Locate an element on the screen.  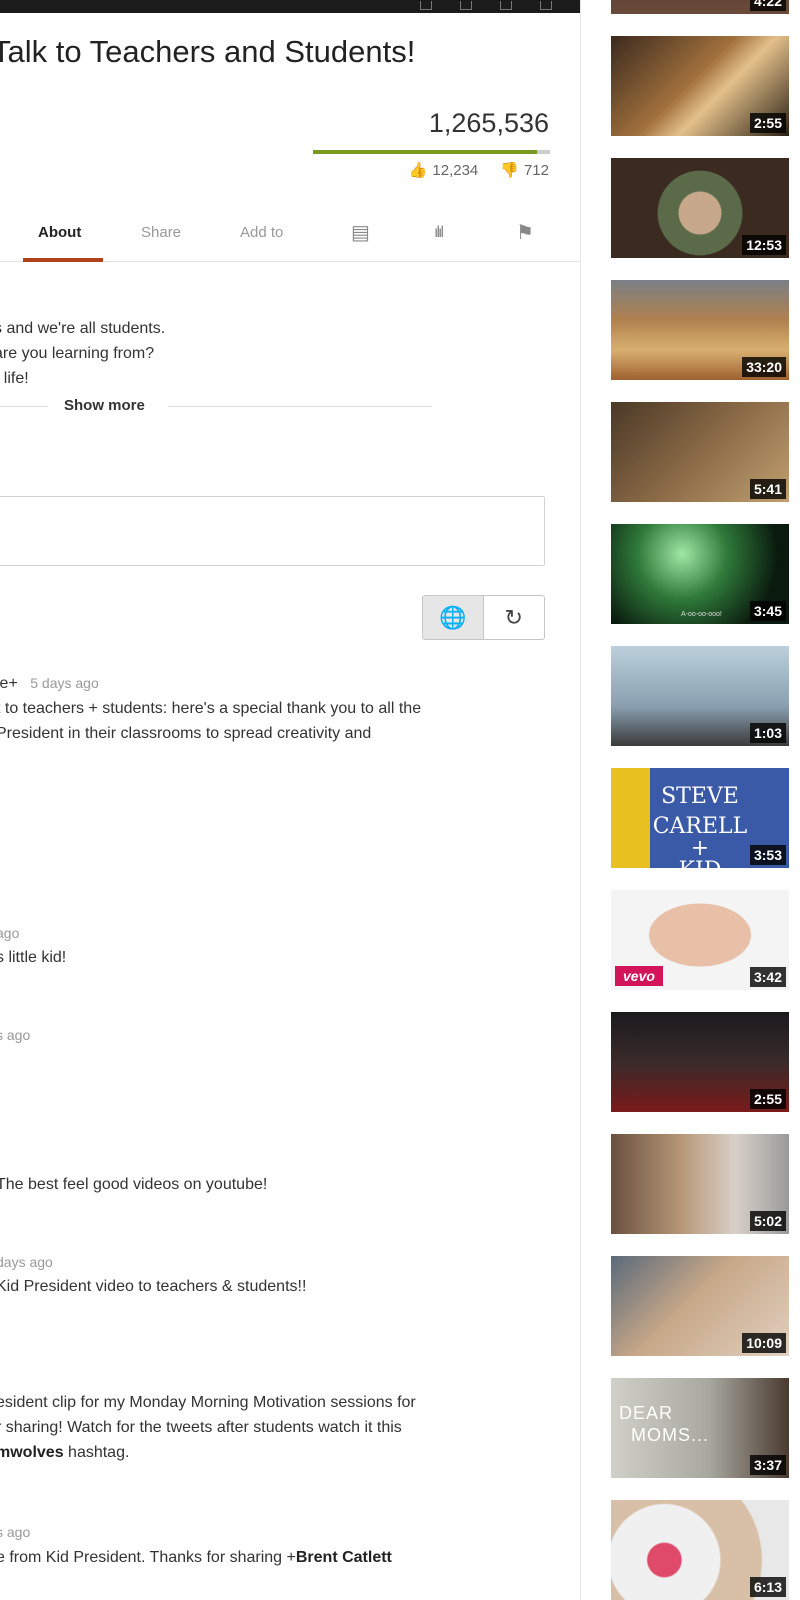
video-duration: 3:53 is located at coordinates (767, 855).